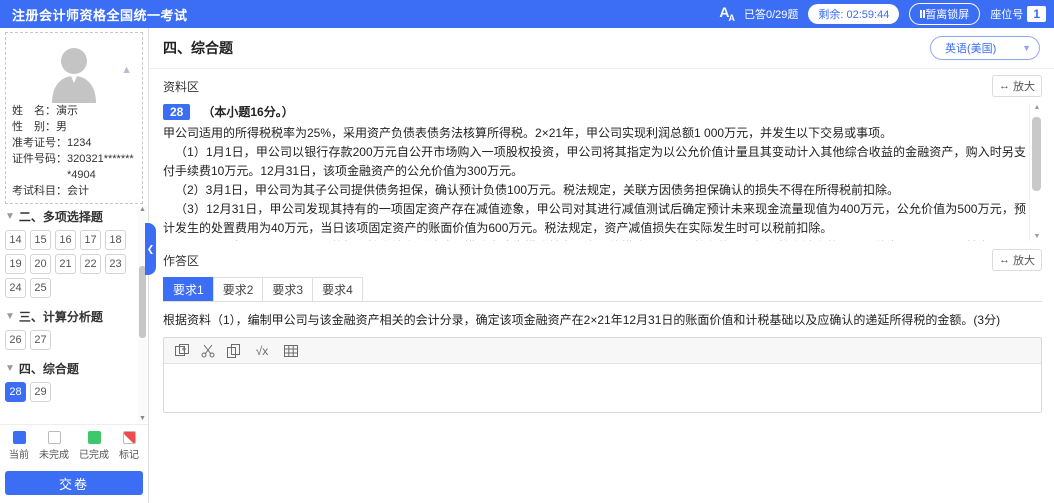  Describe the element at coordinates (40, 340) in the screenshot. I see `question-box: 27` at that location.